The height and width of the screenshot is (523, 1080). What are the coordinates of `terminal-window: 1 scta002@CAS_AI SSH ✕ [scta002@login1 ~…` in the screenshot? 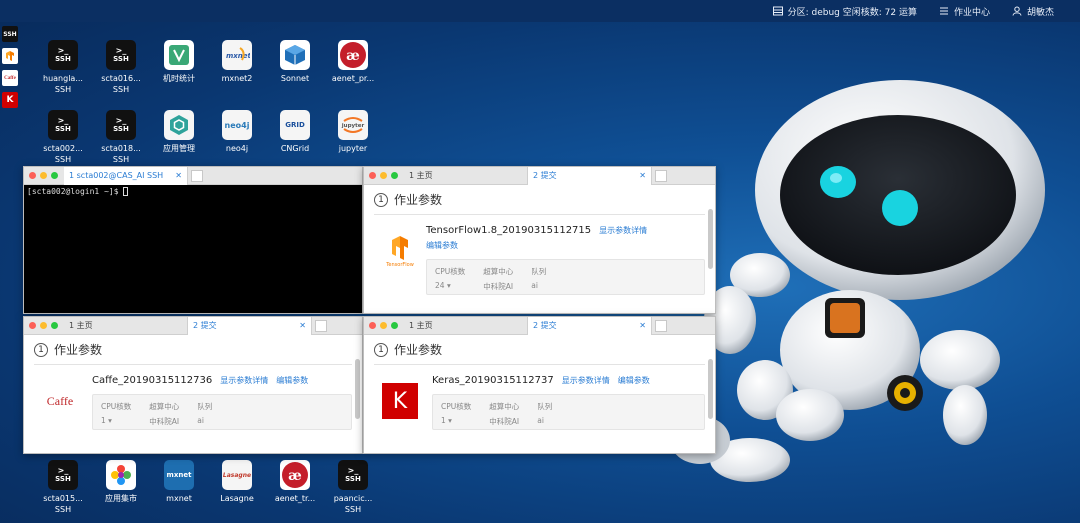 It's located at (193, 240).